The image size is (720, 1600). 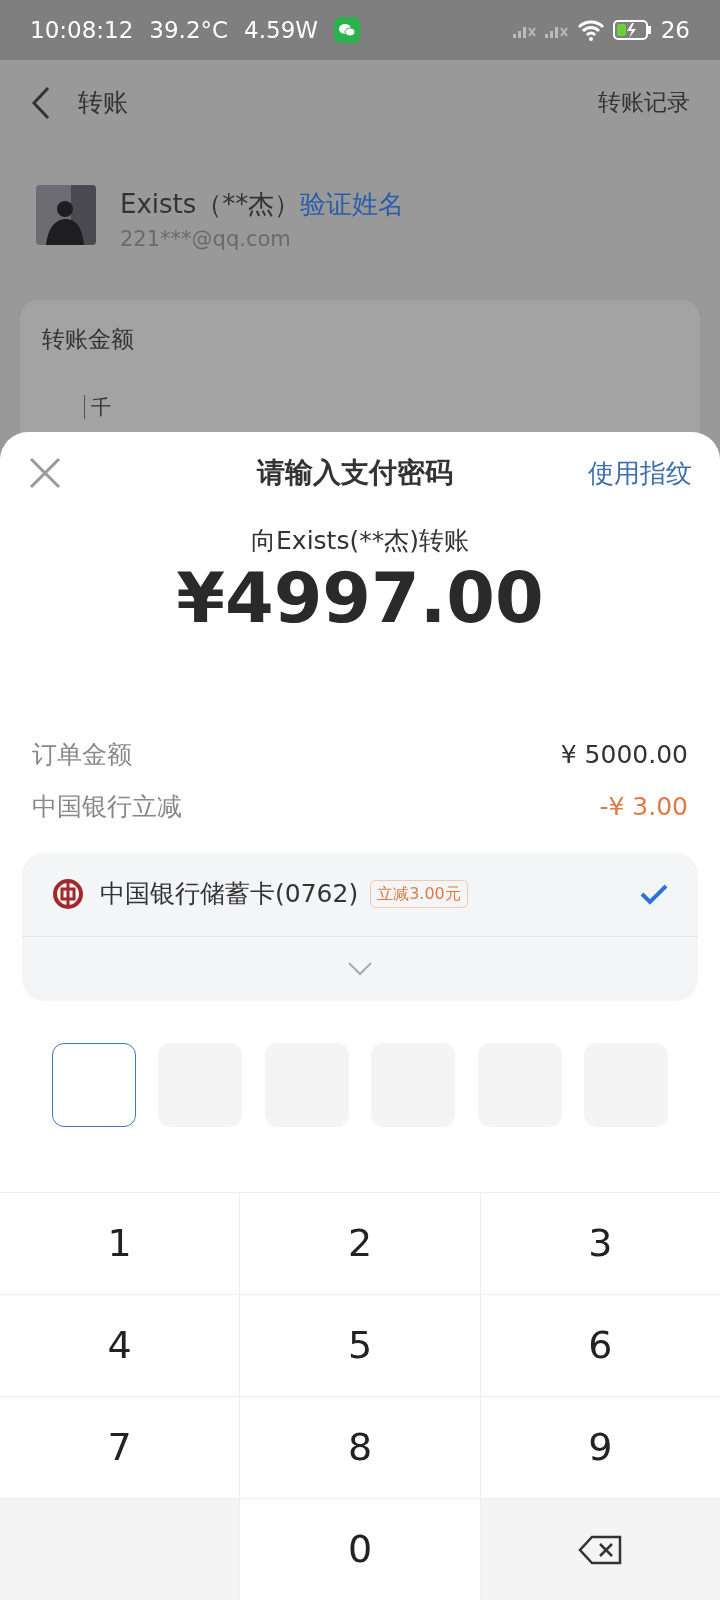 I want to click on pin-box, so click(x=94, y=1084).